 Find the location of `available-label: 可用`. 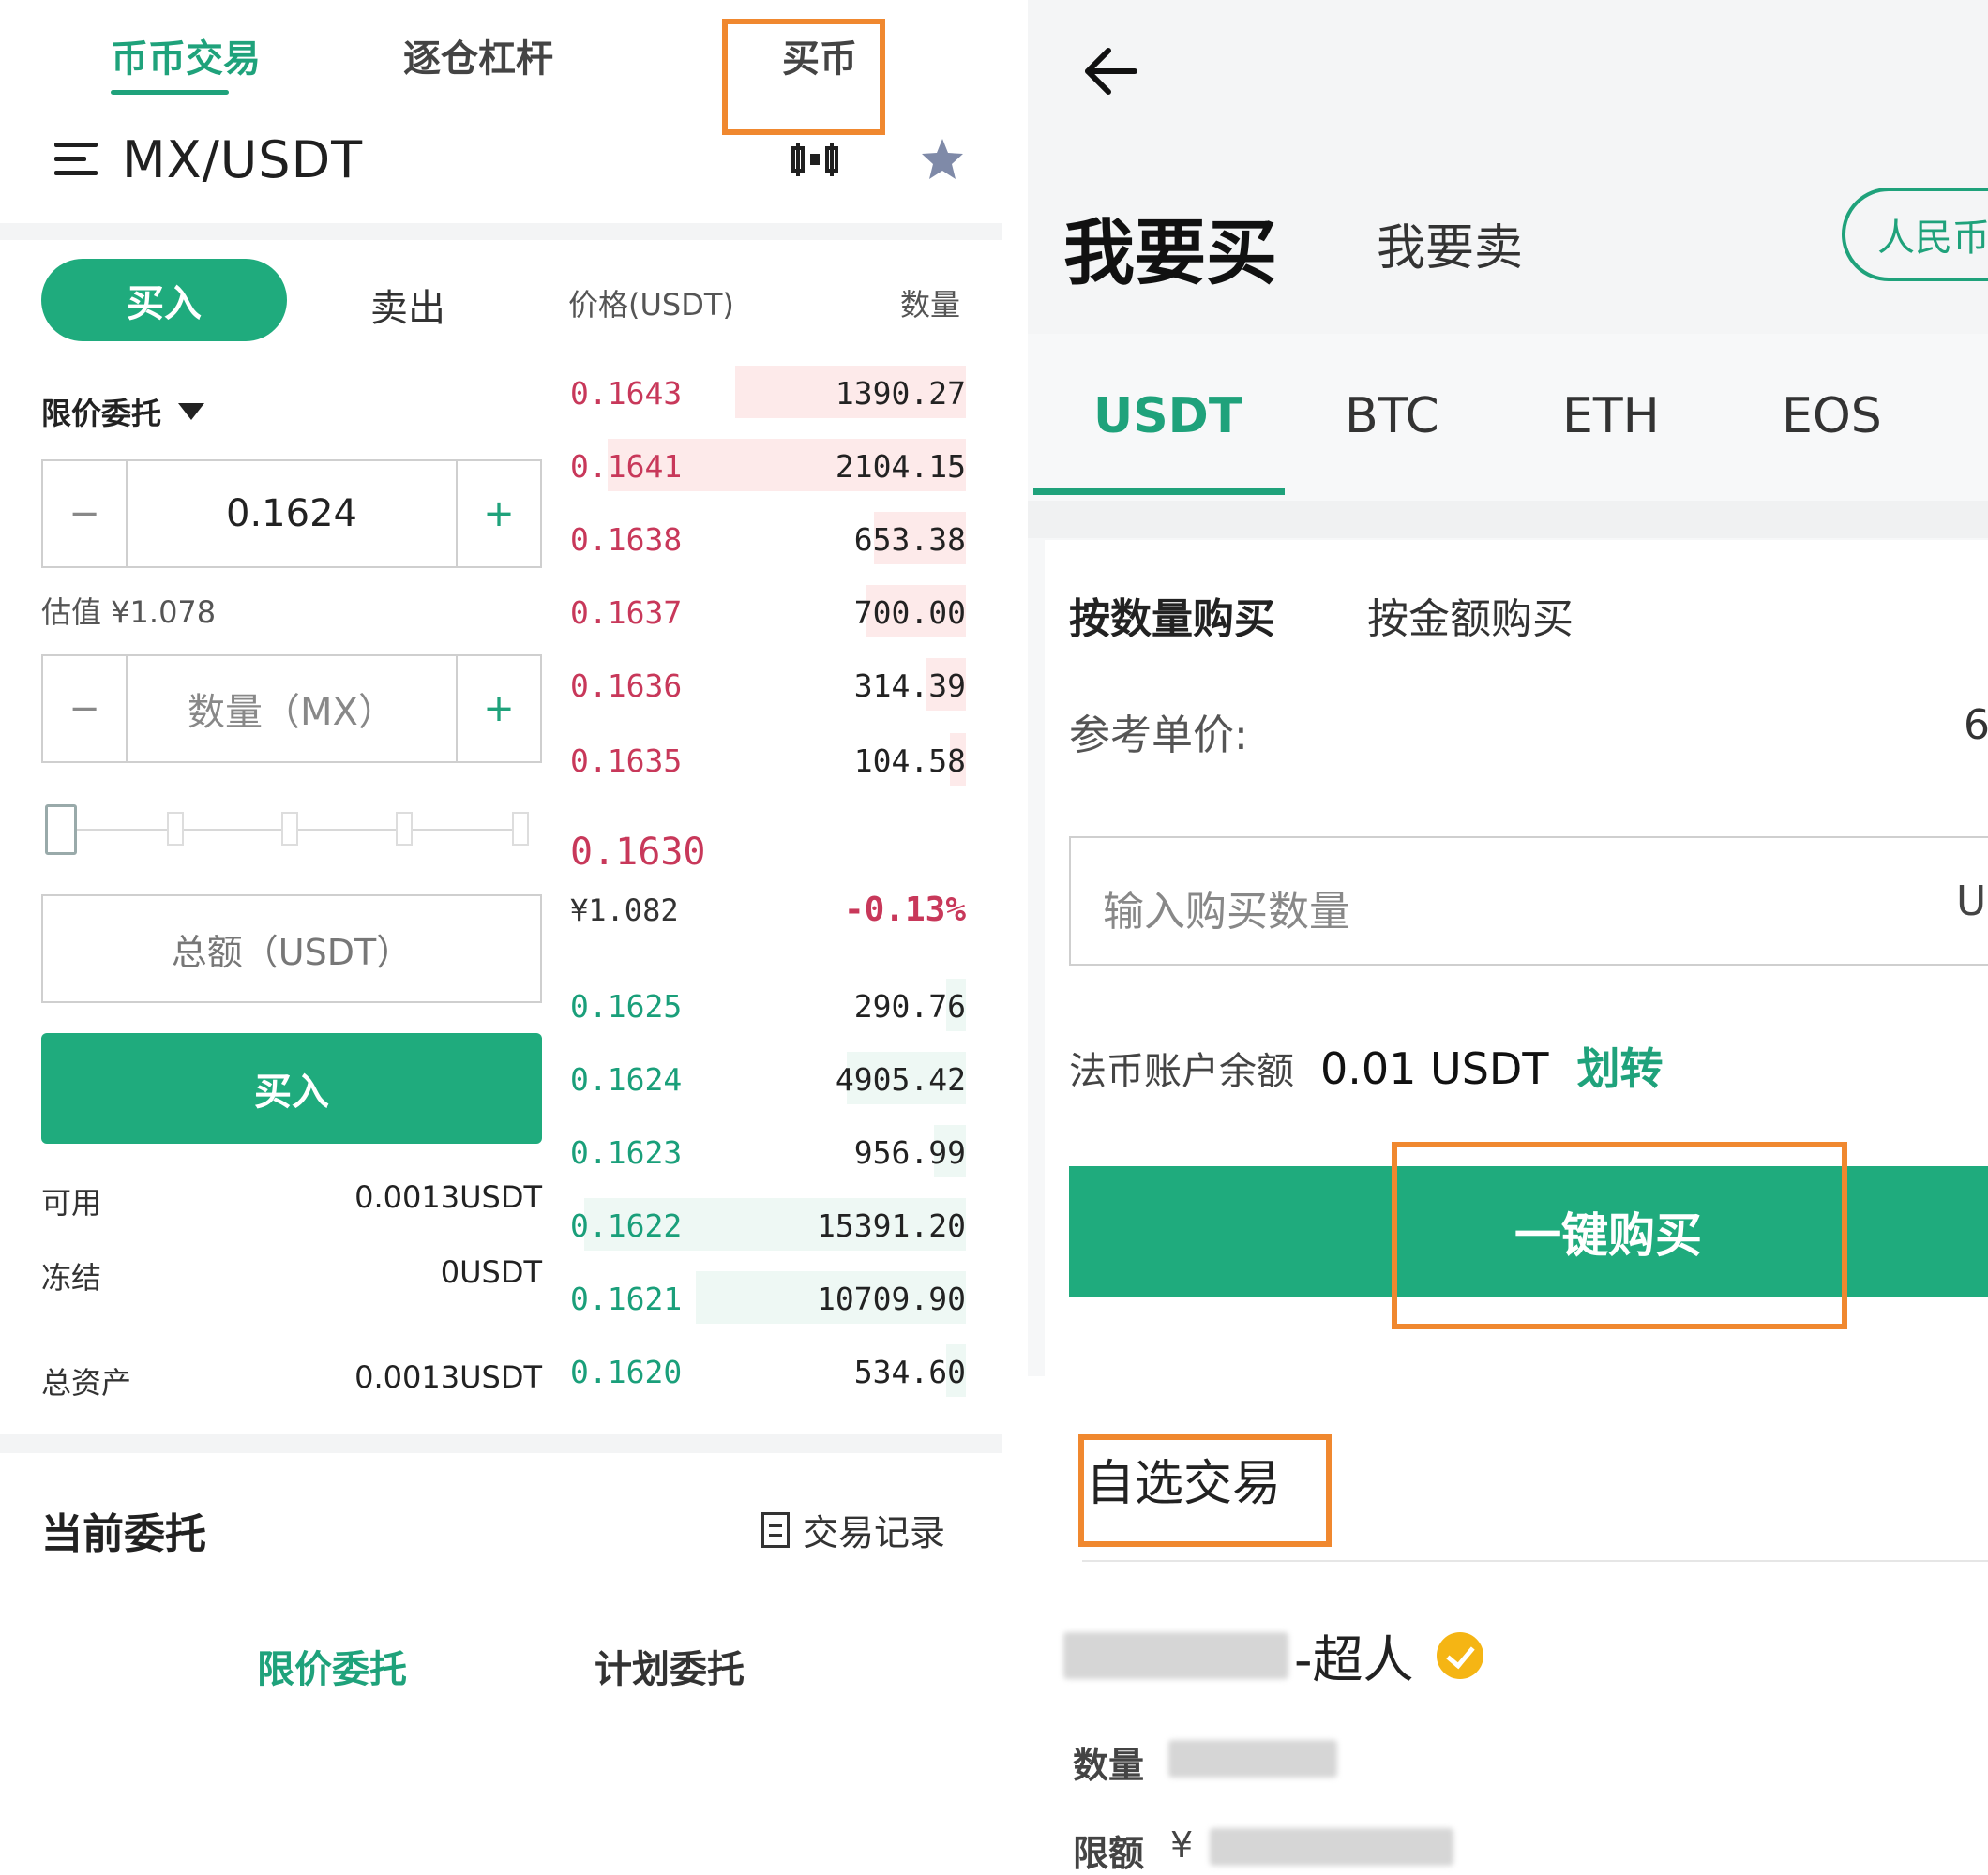

available-label: 可用 is located at coordinates (71, 1203).